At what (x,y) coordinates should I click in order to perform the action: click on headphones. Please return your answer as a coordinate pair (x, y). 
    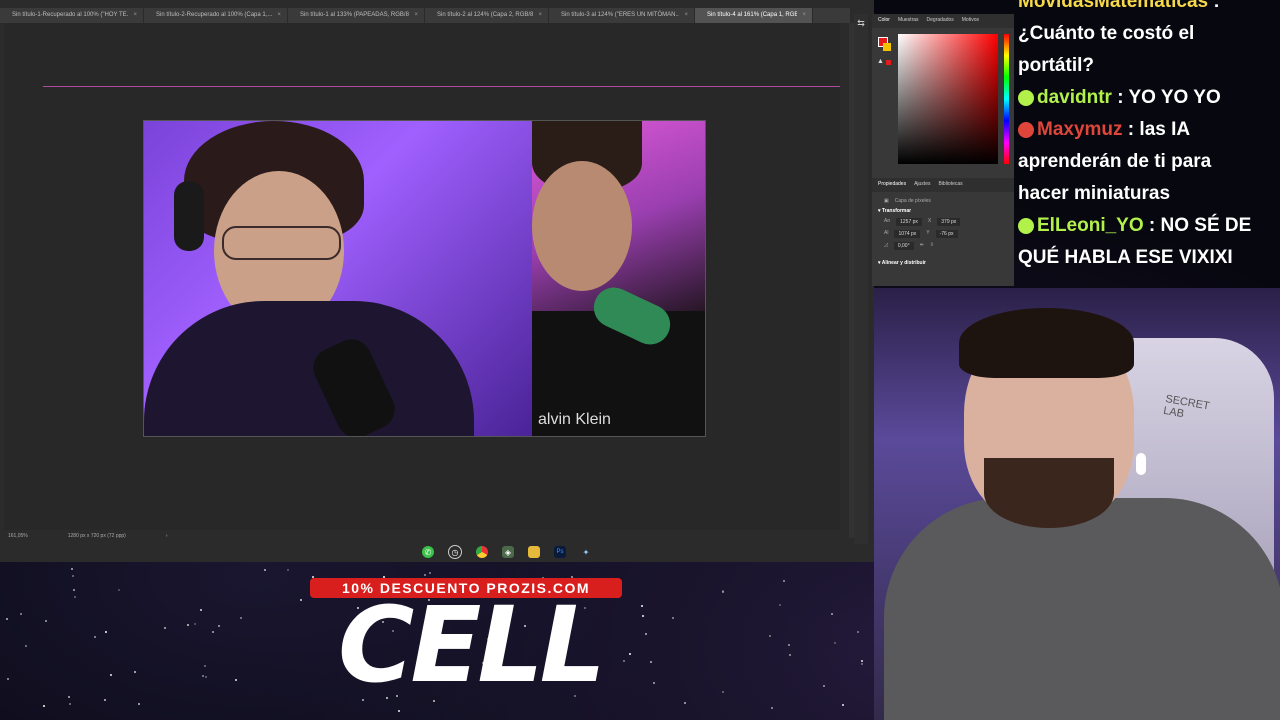
    Looking at the image, I should click on (189, 216).